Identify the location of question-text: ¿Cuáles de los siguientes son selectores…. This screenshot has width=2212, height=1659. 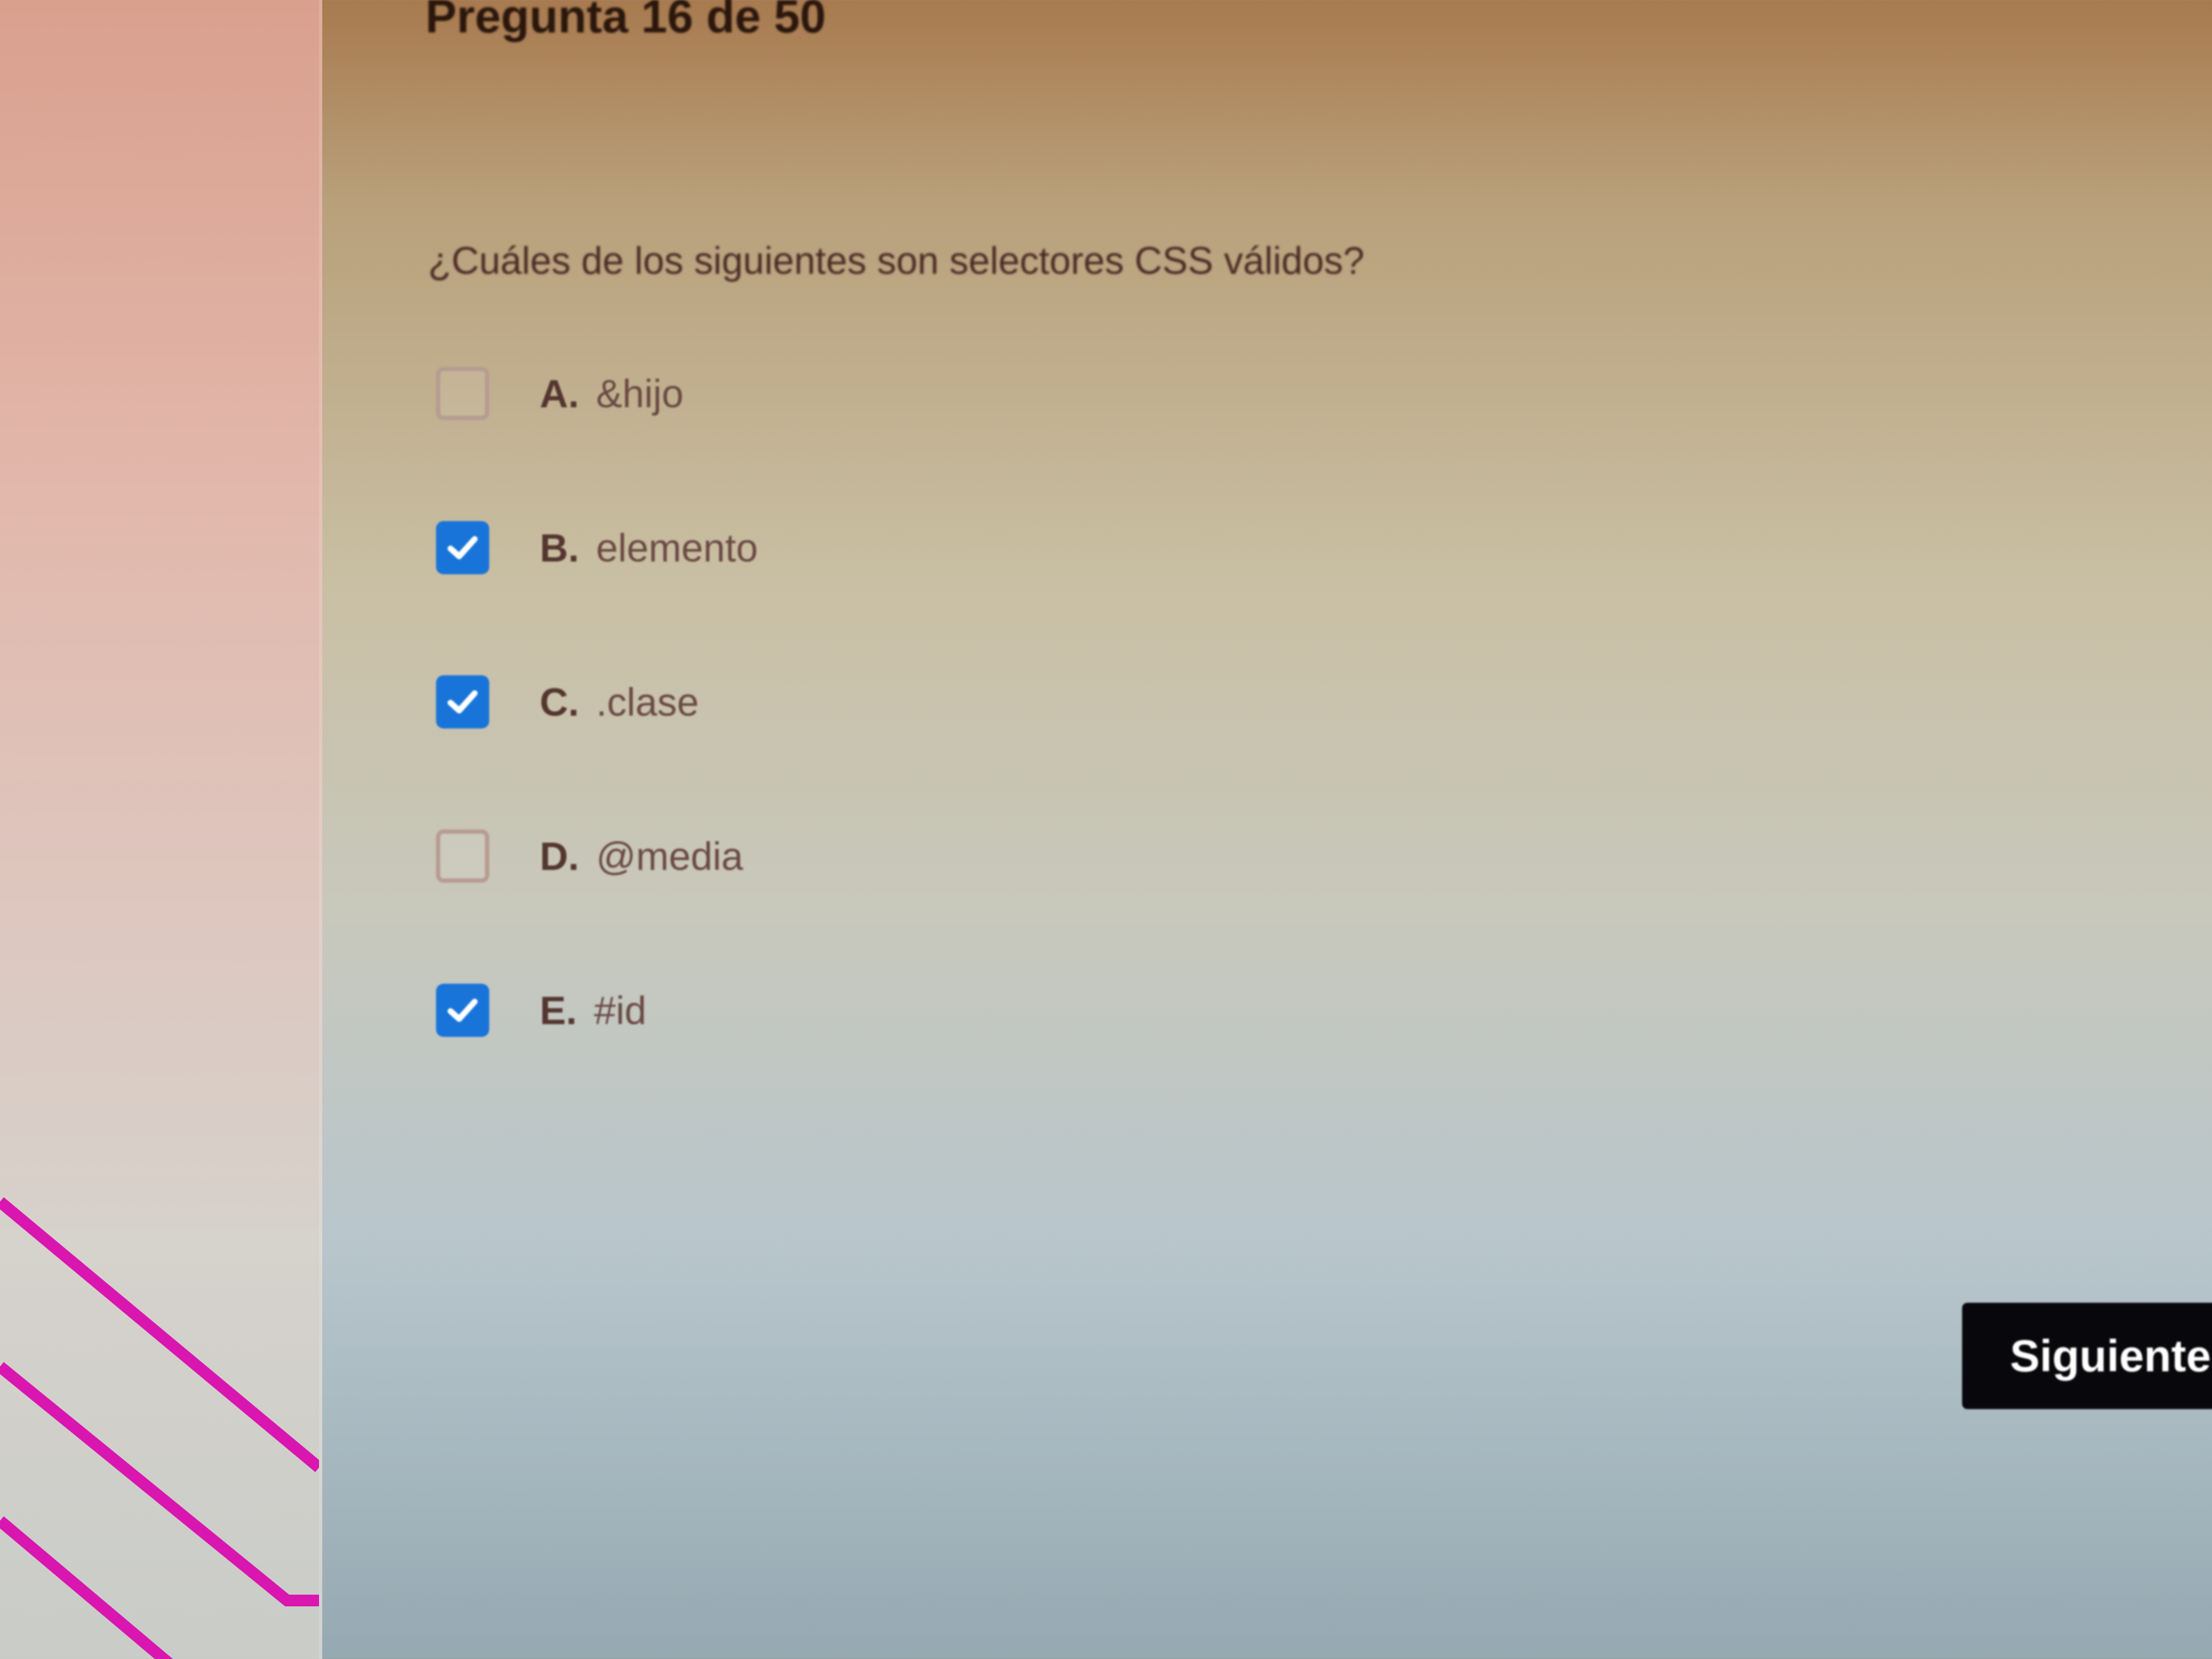
(896, 261).